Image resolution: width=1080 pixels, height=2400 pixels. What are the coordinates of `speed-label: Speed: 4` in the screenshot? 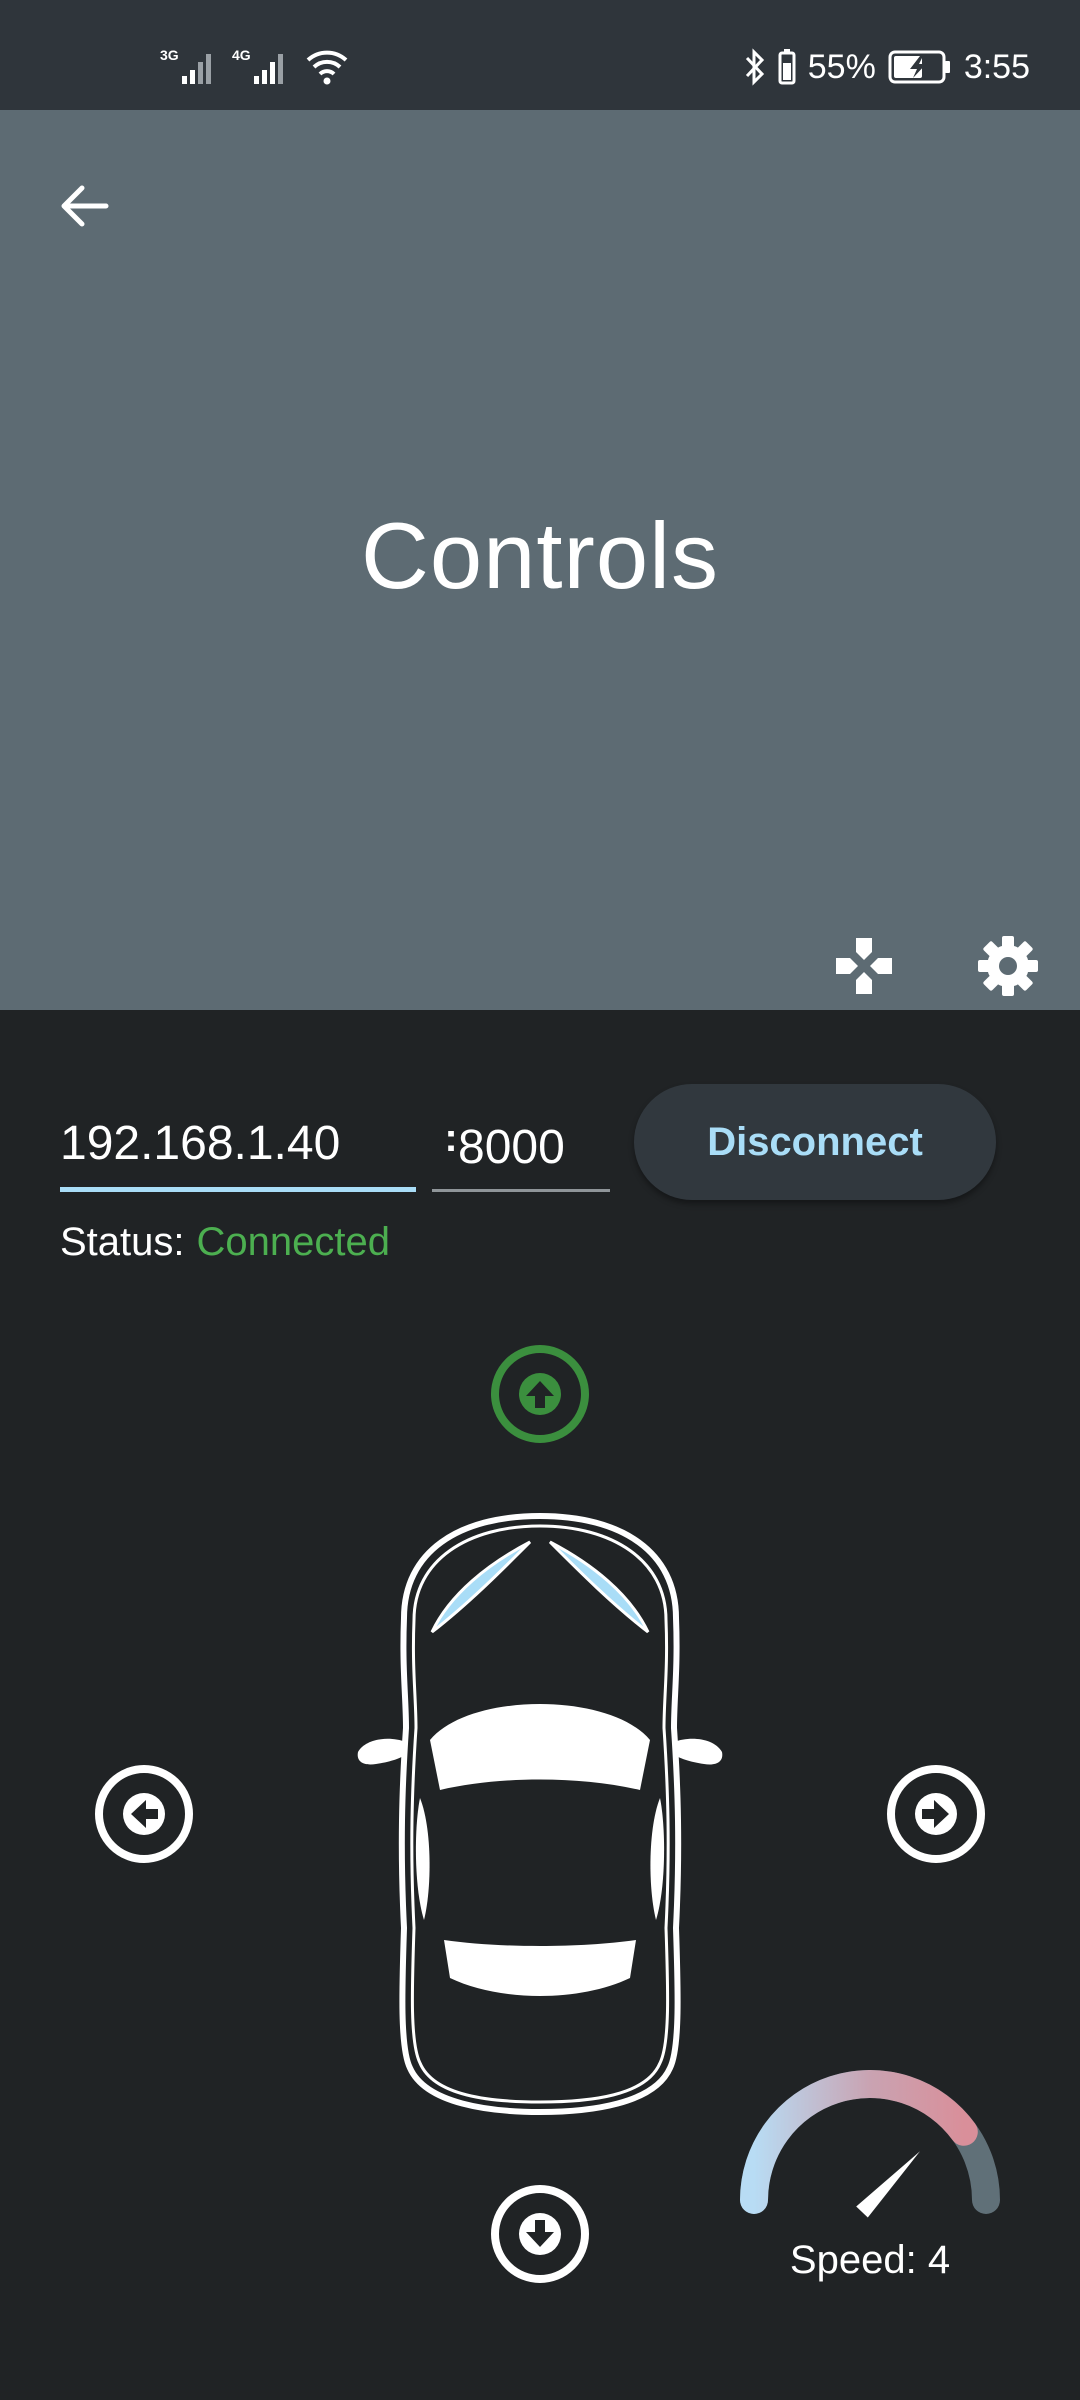 It's located at (870, 2260).